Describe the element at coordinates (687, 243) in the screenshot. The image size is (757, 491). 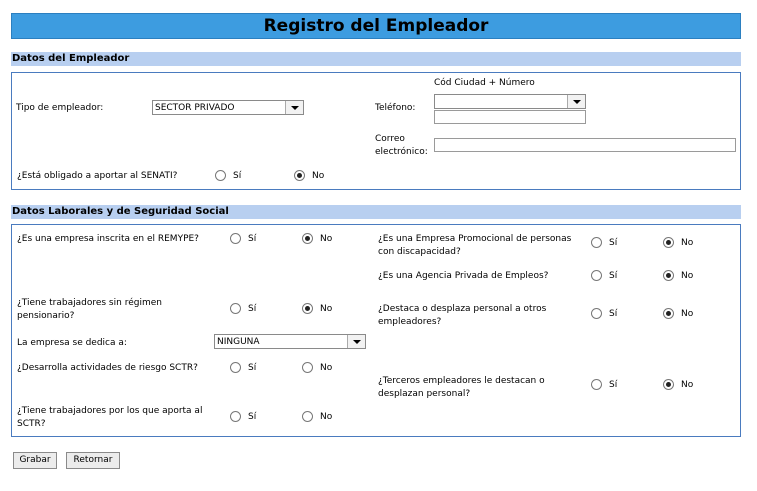
I see `promocional-no-label: No` at that location.